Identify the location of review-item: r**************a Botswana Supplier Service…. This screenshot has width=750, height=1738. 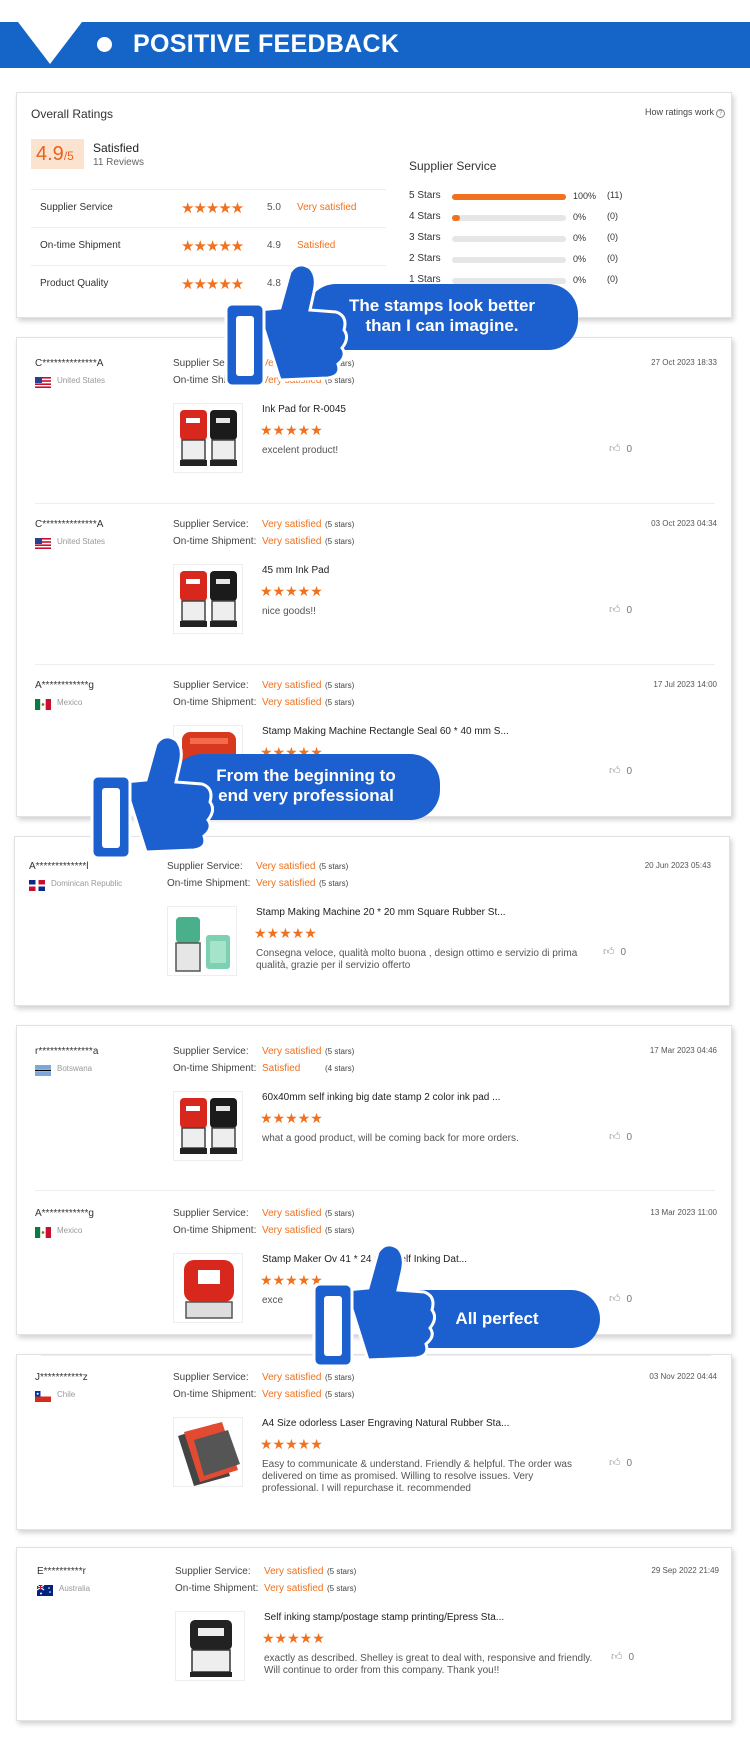
(375, 1116).